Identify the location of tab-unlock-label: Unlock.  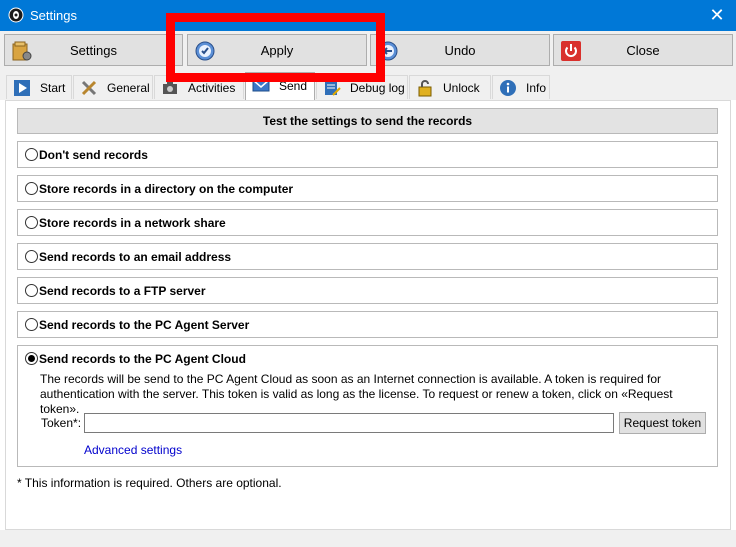
(461, 88).